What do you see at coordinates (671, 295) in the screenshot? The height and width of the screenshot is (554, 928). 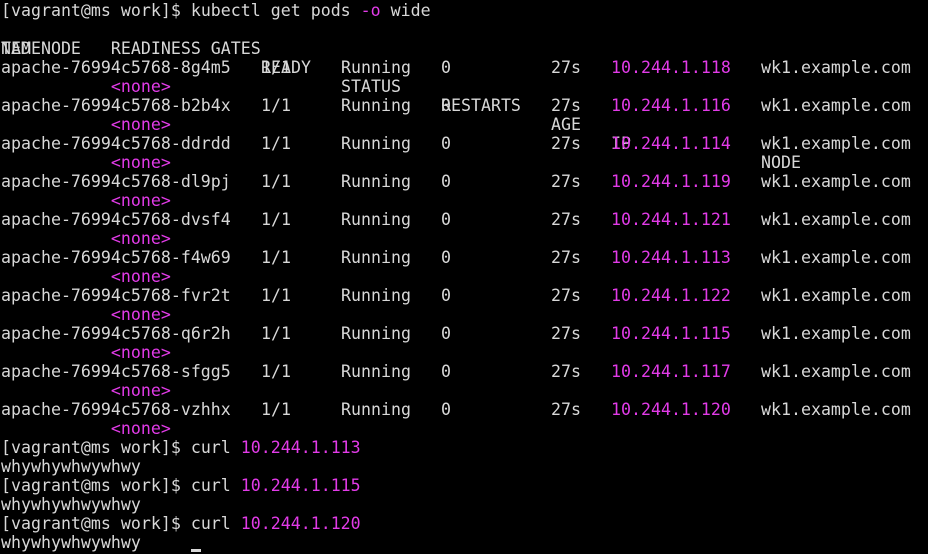 I see `pod-ip: 10.244.1.122` at bounding box center [671, 295].